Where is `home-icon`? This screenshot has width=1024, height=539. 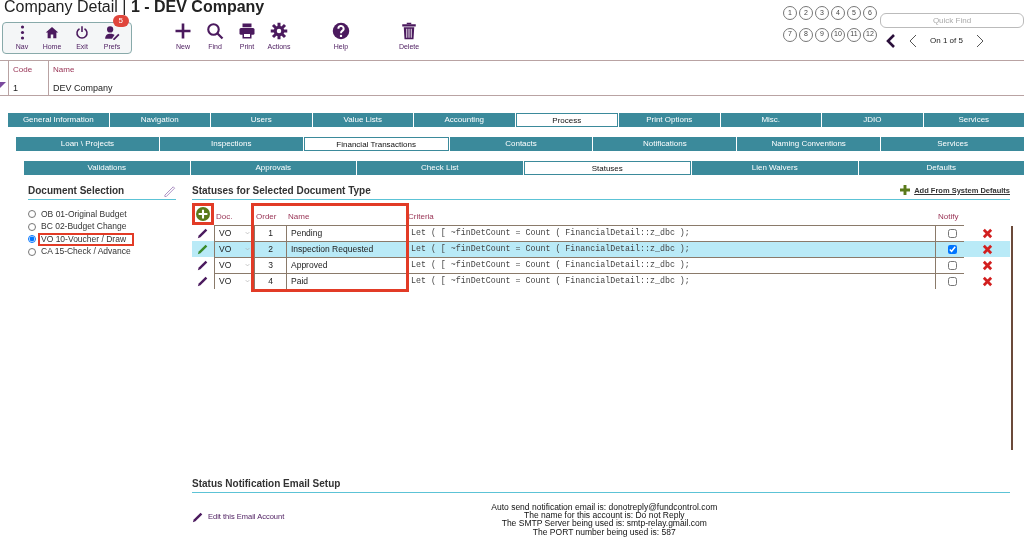 home-icon is located at coordinates (52, 32).